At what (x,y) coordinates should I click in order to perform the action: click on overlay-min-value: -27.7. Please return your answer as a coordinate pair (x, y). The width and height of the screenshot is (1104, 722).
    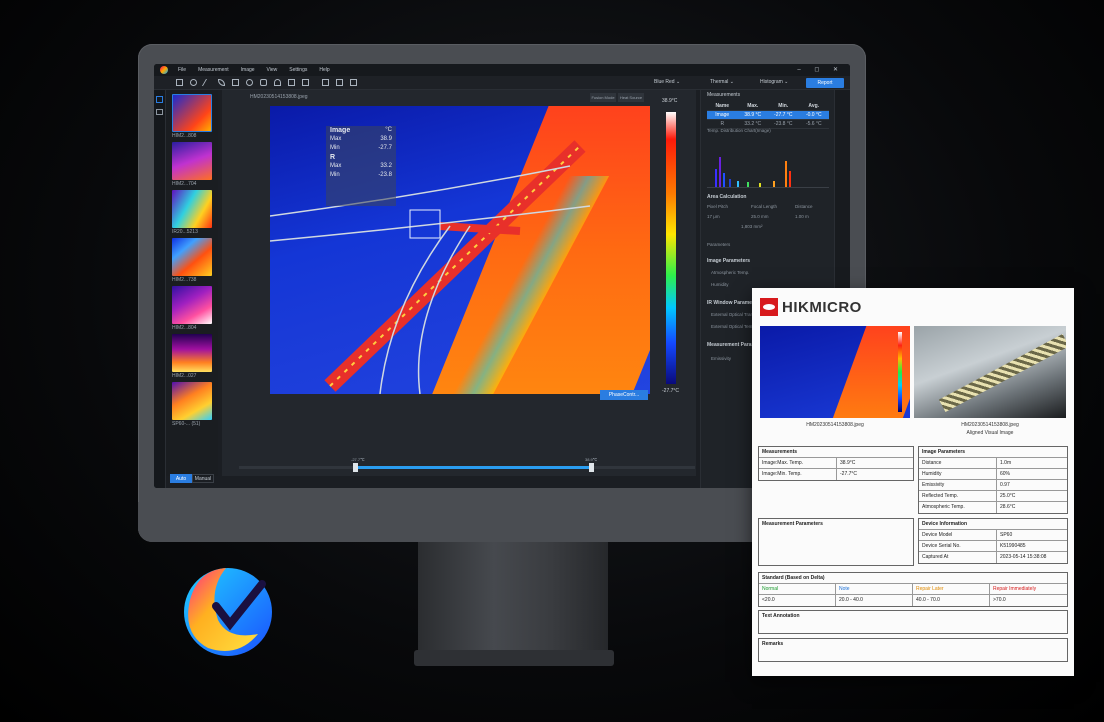
    Looking at the image, I should click on (385, 148).